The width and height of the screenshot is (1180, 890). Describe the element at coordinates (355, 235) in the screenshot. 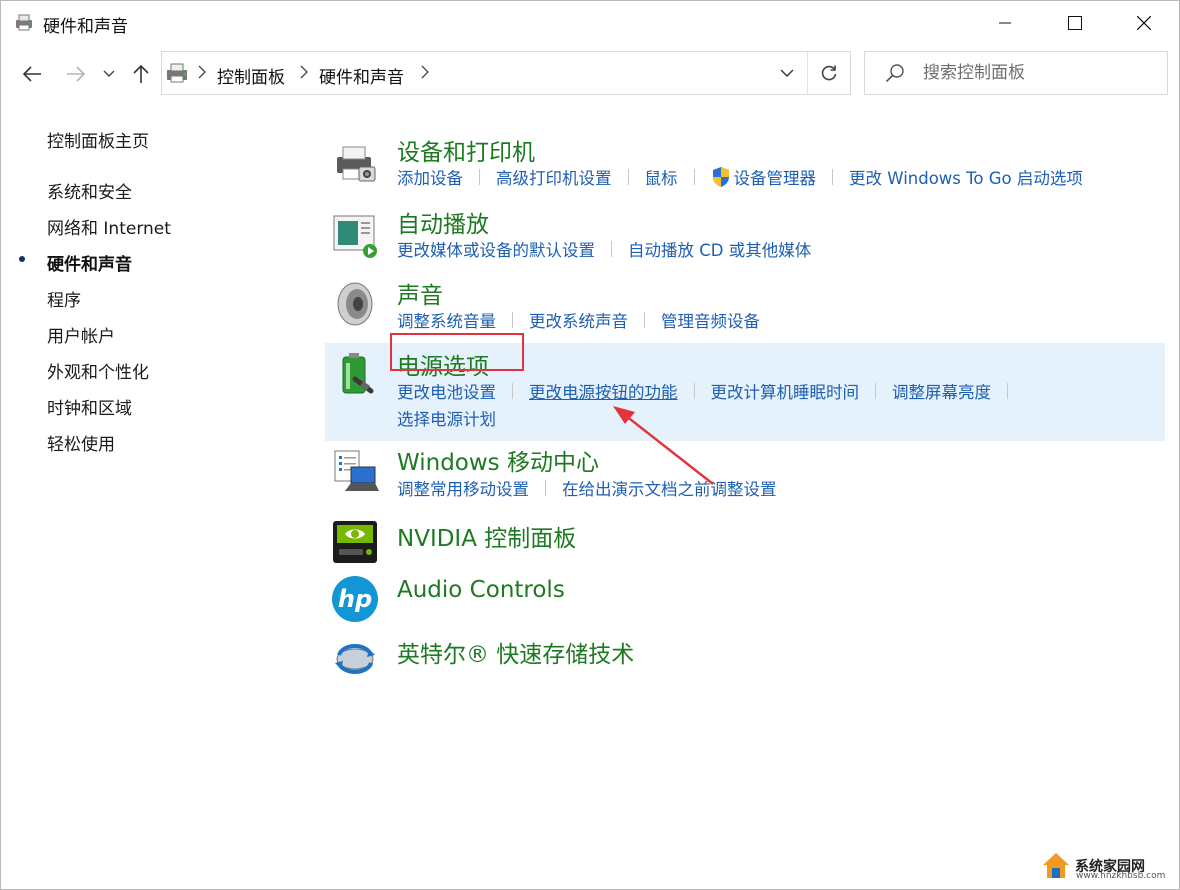

I see `autoplay-icon` at that location.